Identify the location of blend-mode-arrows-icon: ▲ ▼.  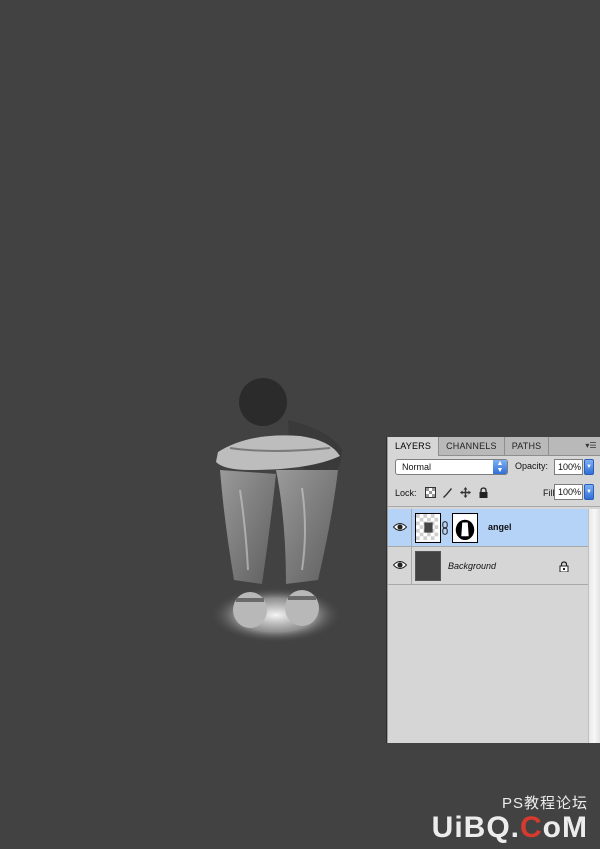
(500, 467).